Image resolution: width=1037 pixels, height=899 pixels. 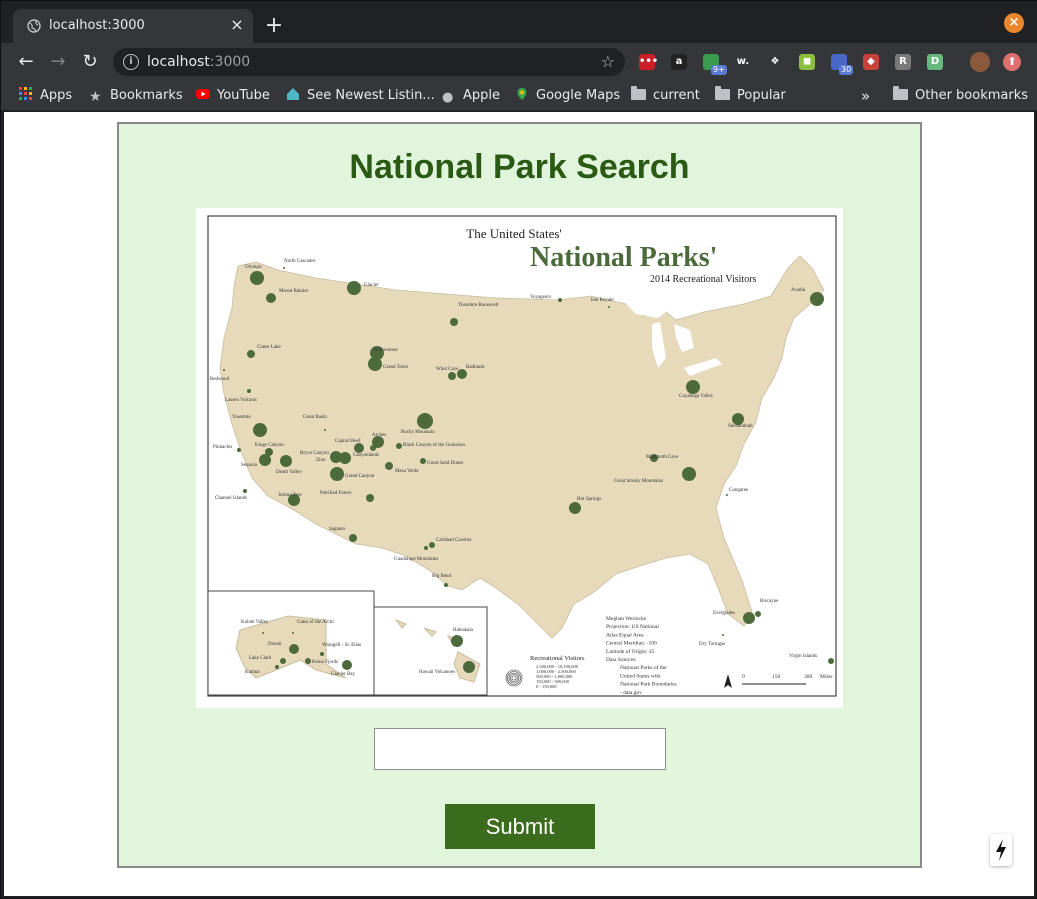 I want to click on bookmark-bookmarks: ★ Bookmarks, so click(x=136, y=96).